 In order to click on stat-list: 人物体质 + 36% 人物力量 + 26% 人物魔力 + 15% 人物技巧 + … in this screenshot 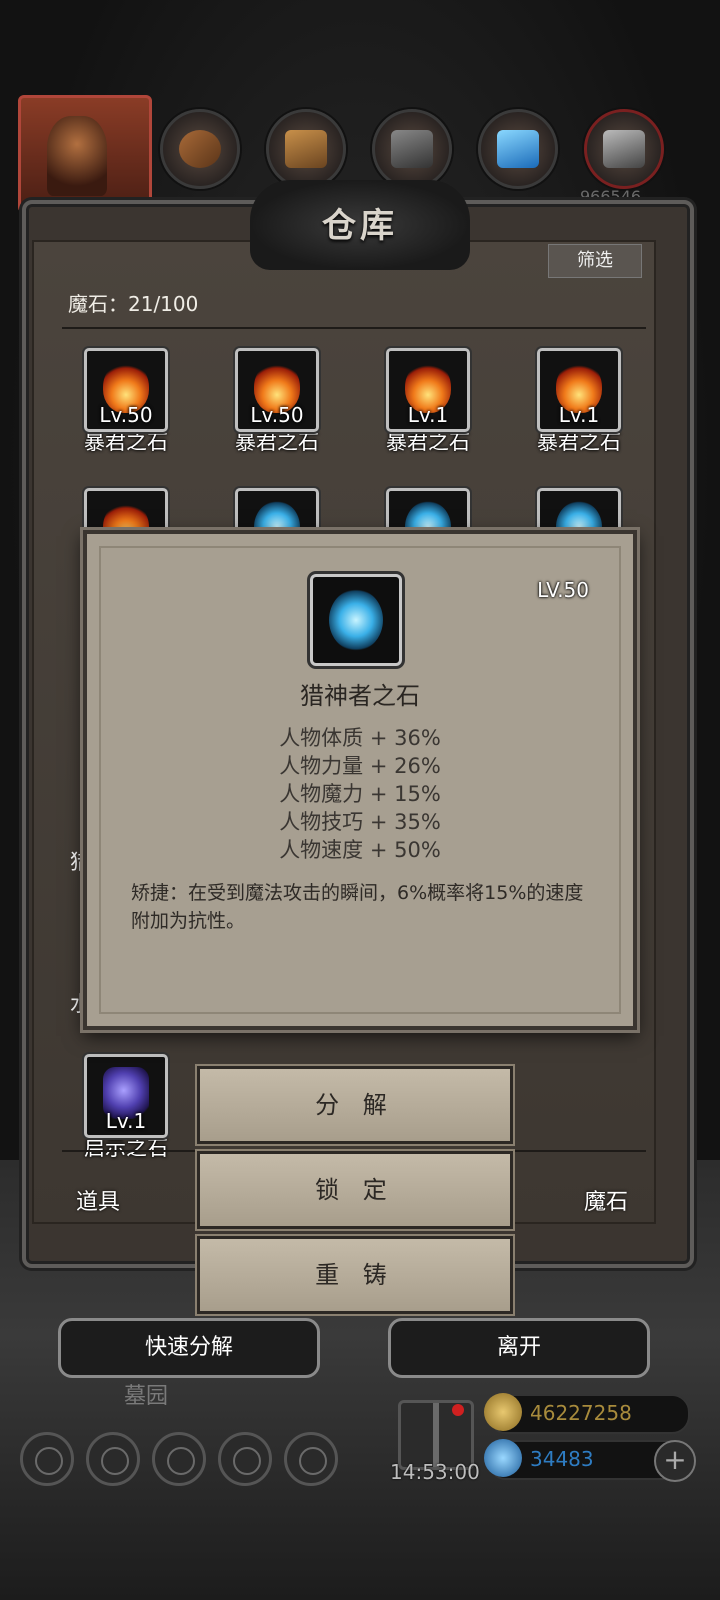, I will do `click(360, 794)`.